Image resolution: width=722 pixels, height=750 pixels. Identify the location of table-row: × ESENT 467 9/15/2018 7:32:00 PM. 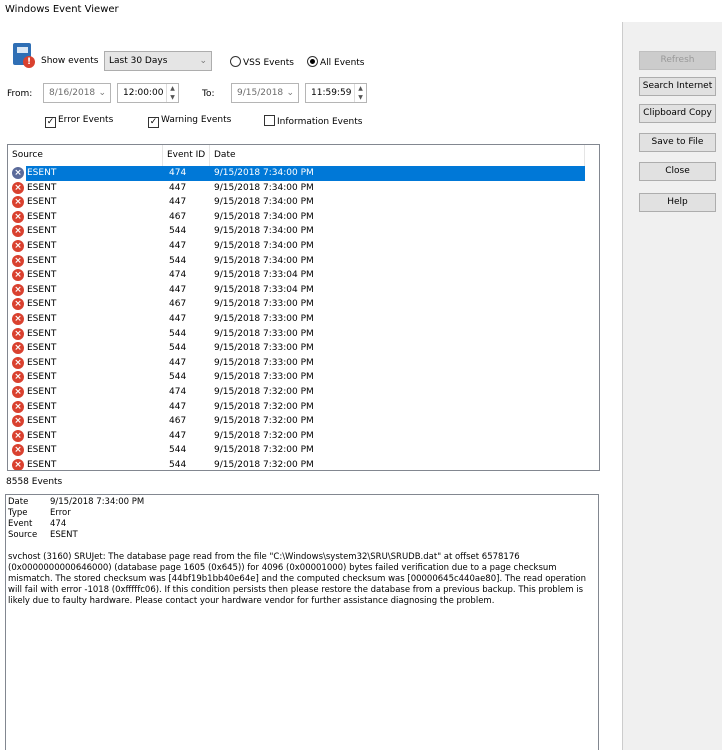
(296, 421).